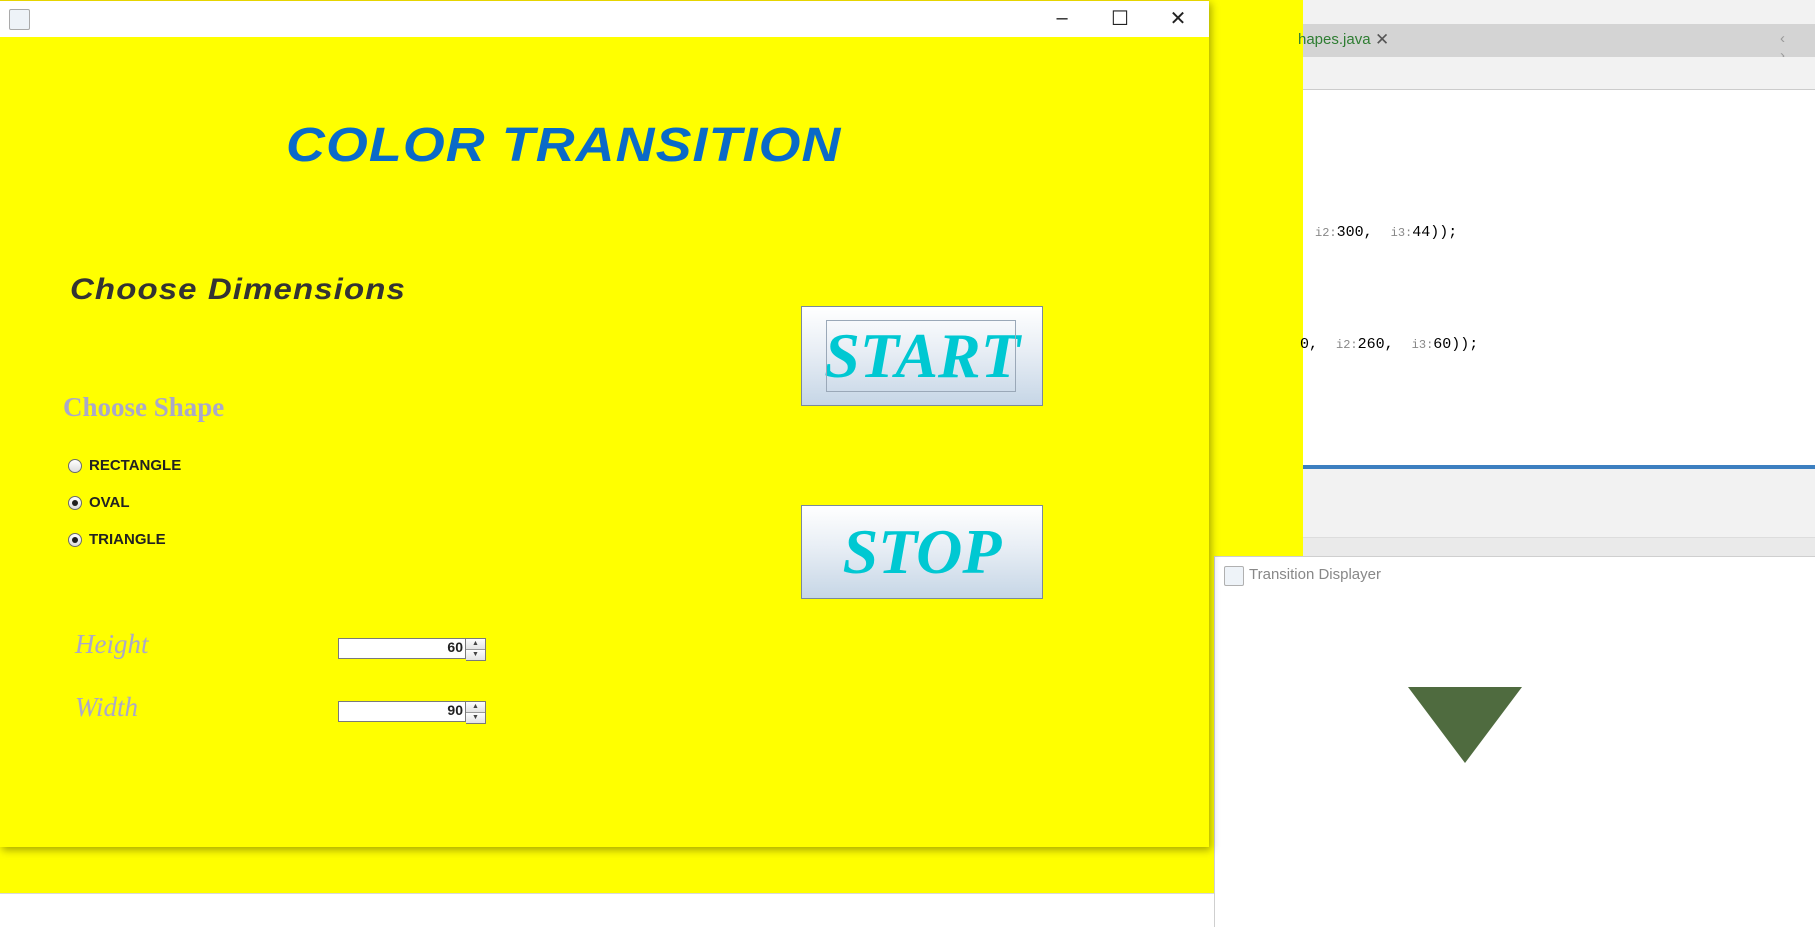  Describe the element at coordinates (112, 644) in the screenshot. I see `height-label: Height` at that location.